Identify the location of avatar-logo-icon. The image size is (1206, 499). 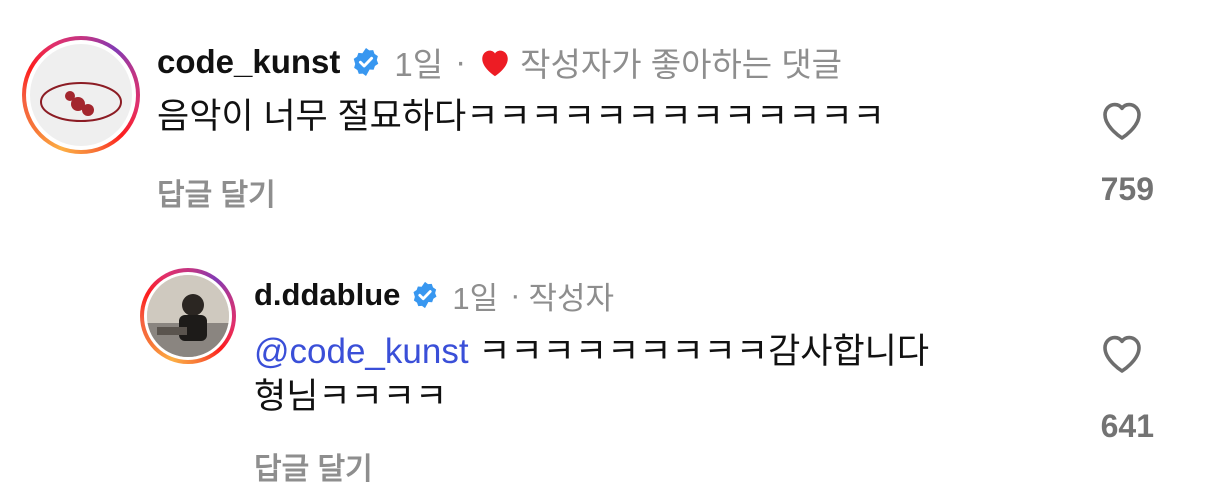
(81, 102).